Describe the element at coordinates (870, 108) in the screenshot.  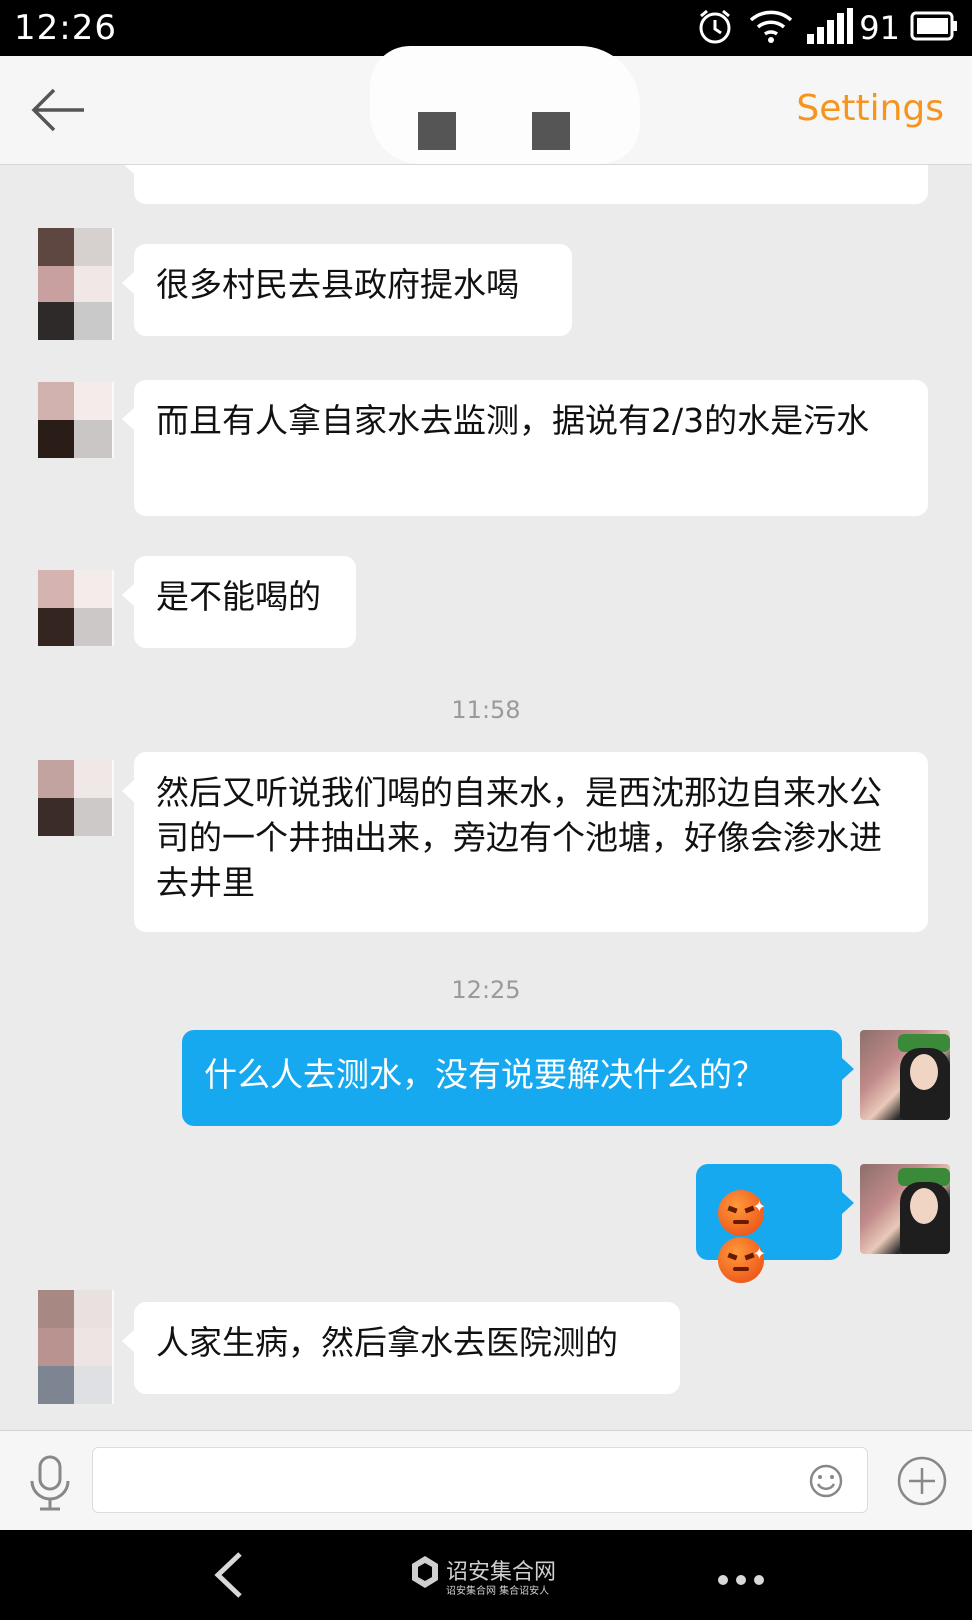
I see `settings-button: Settings` at that location.